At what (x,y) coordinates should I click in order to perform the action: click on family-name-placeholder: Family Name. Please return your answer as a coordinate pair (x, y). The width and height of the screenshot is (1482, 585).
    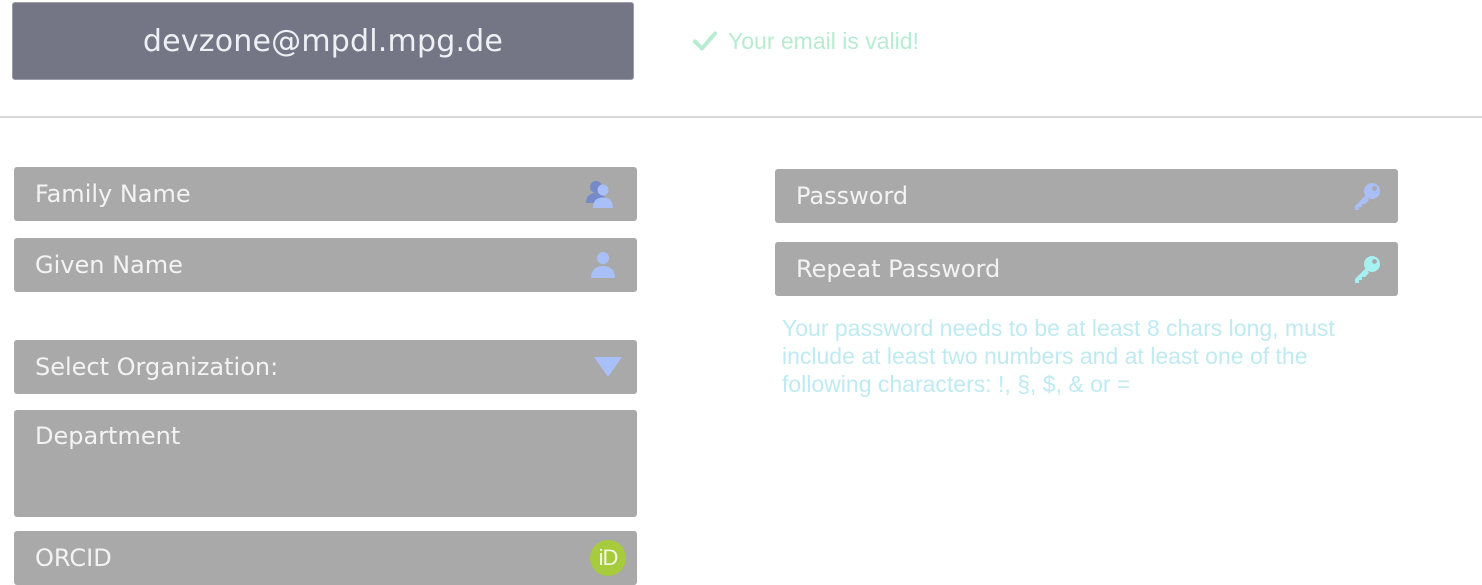
    Looking at the image, I should click on (113, 194).